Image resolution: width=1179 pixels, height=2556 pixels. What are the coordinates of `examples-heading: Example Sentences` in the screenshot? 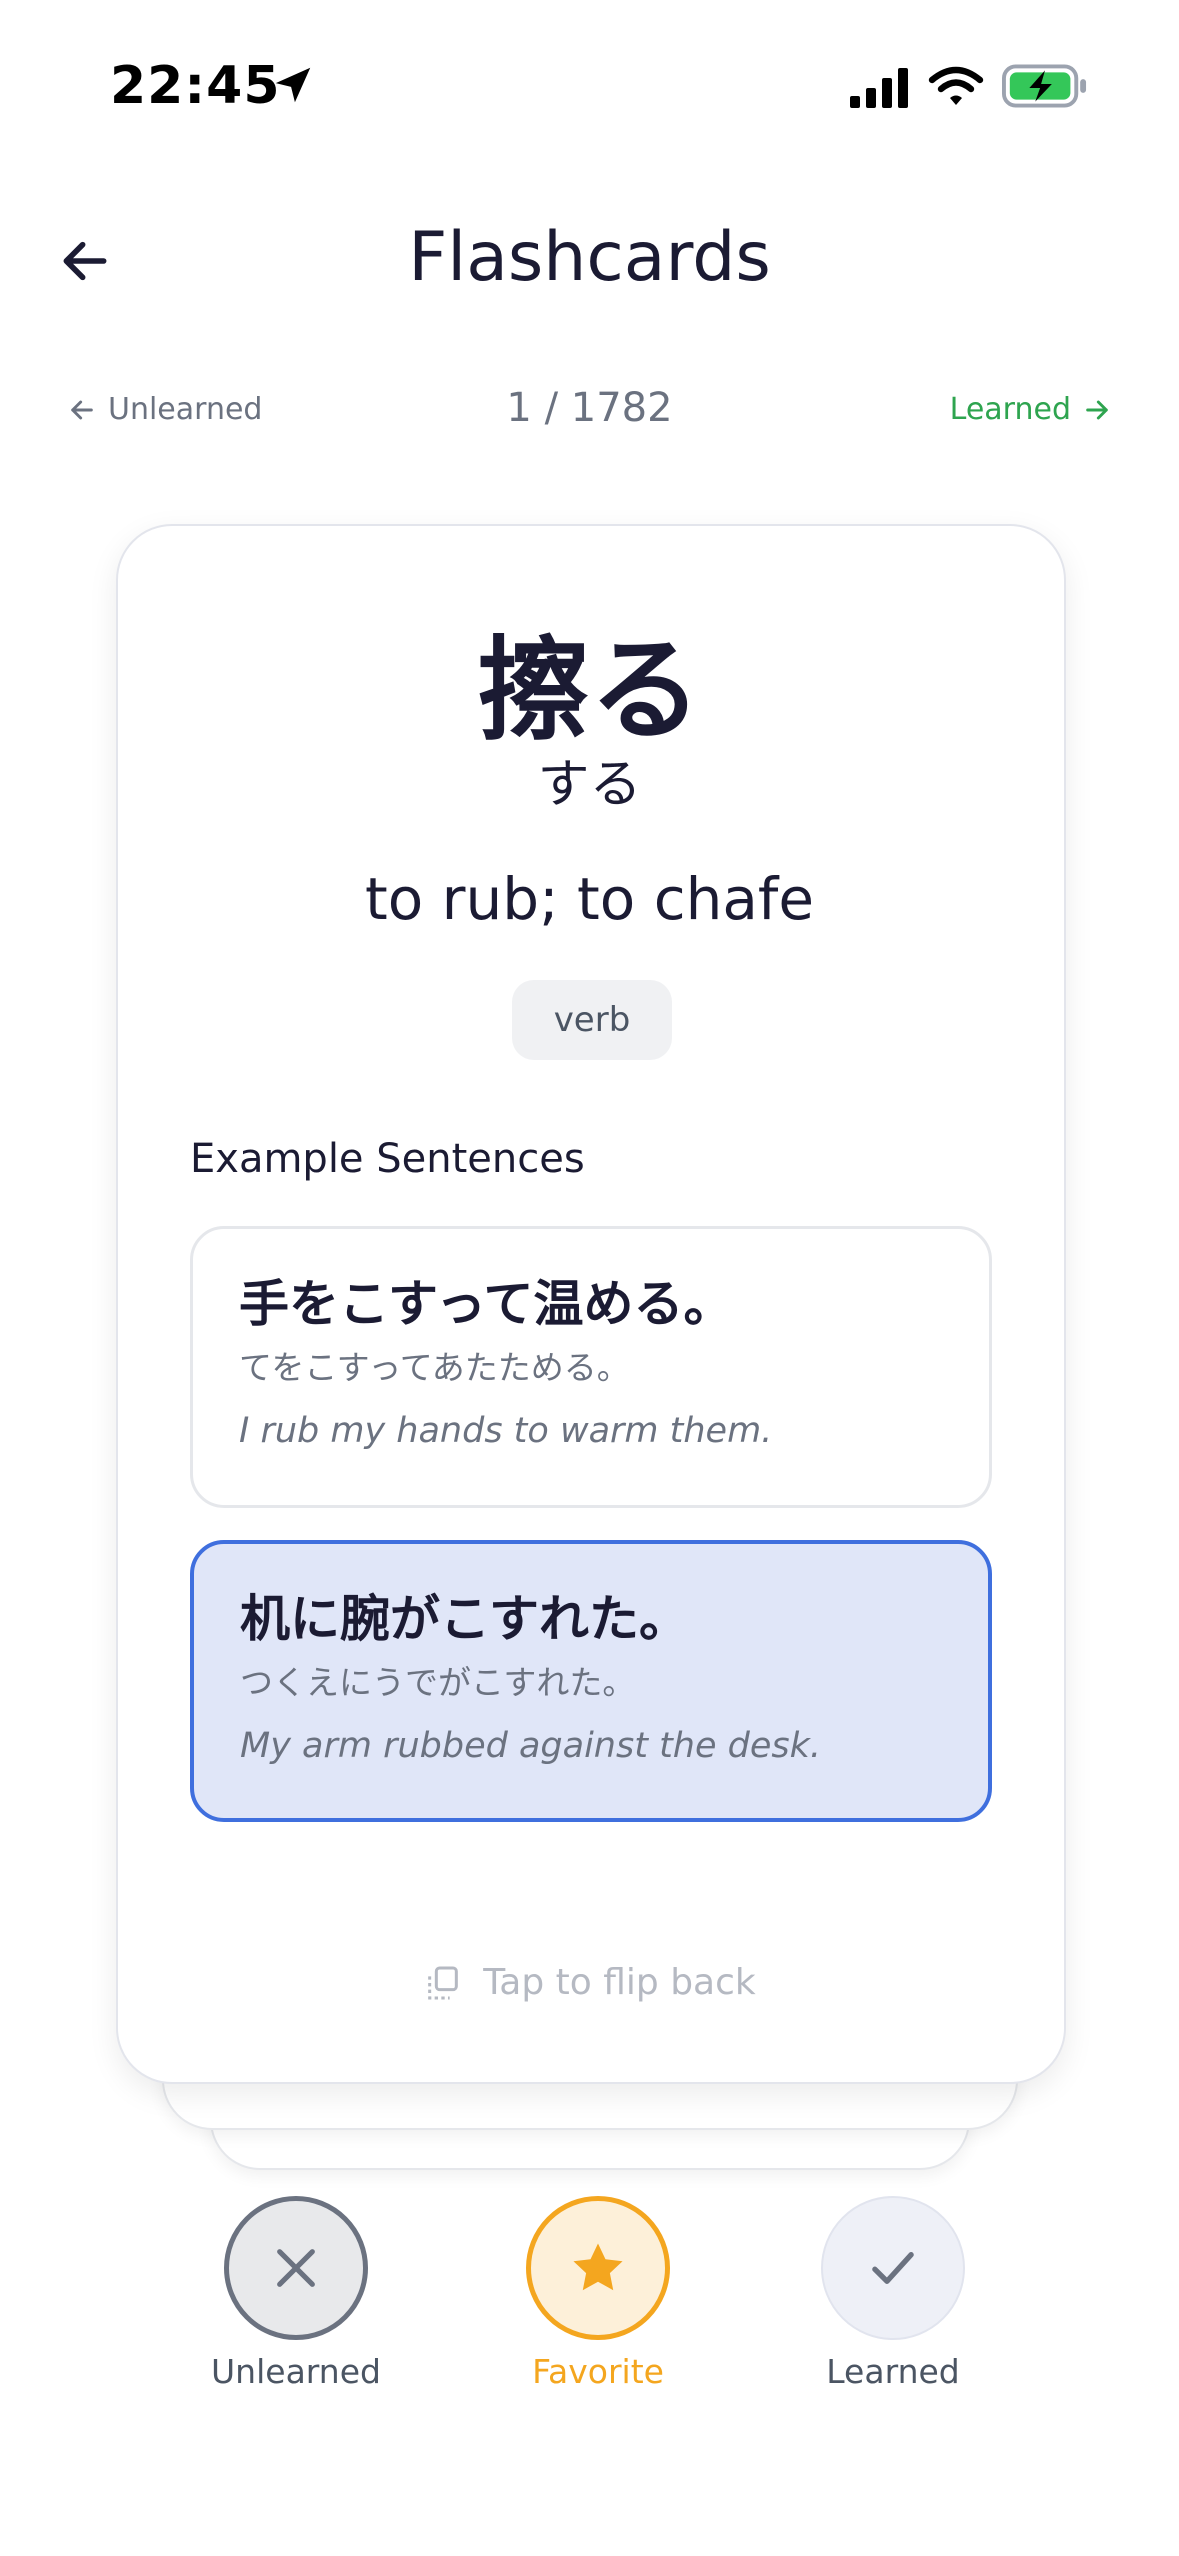 It's located at (387, 1159).